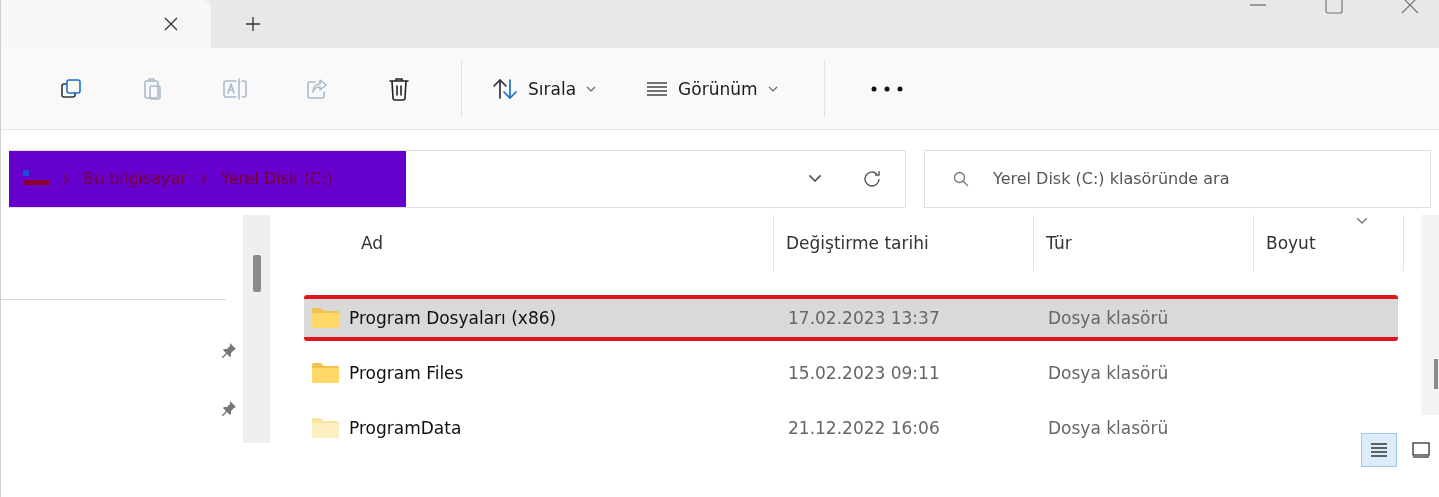 The width and height of the screenshot is (1439, 497). What do you see at coordinates (872, 178) in the screenshot?
I see `refresh-icon` at bounding box center [872, 178].